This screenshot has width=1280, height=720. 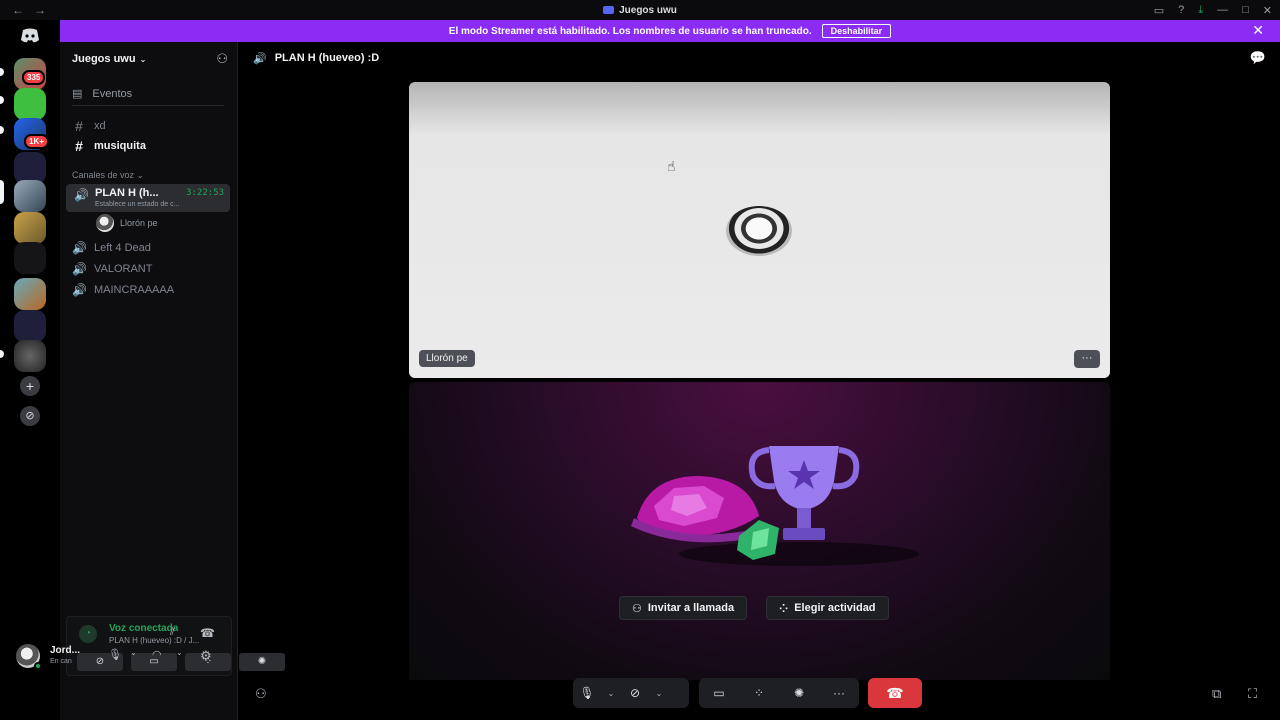 I want to click on back-arrow-icon: ←, so click(x=18, y=10).